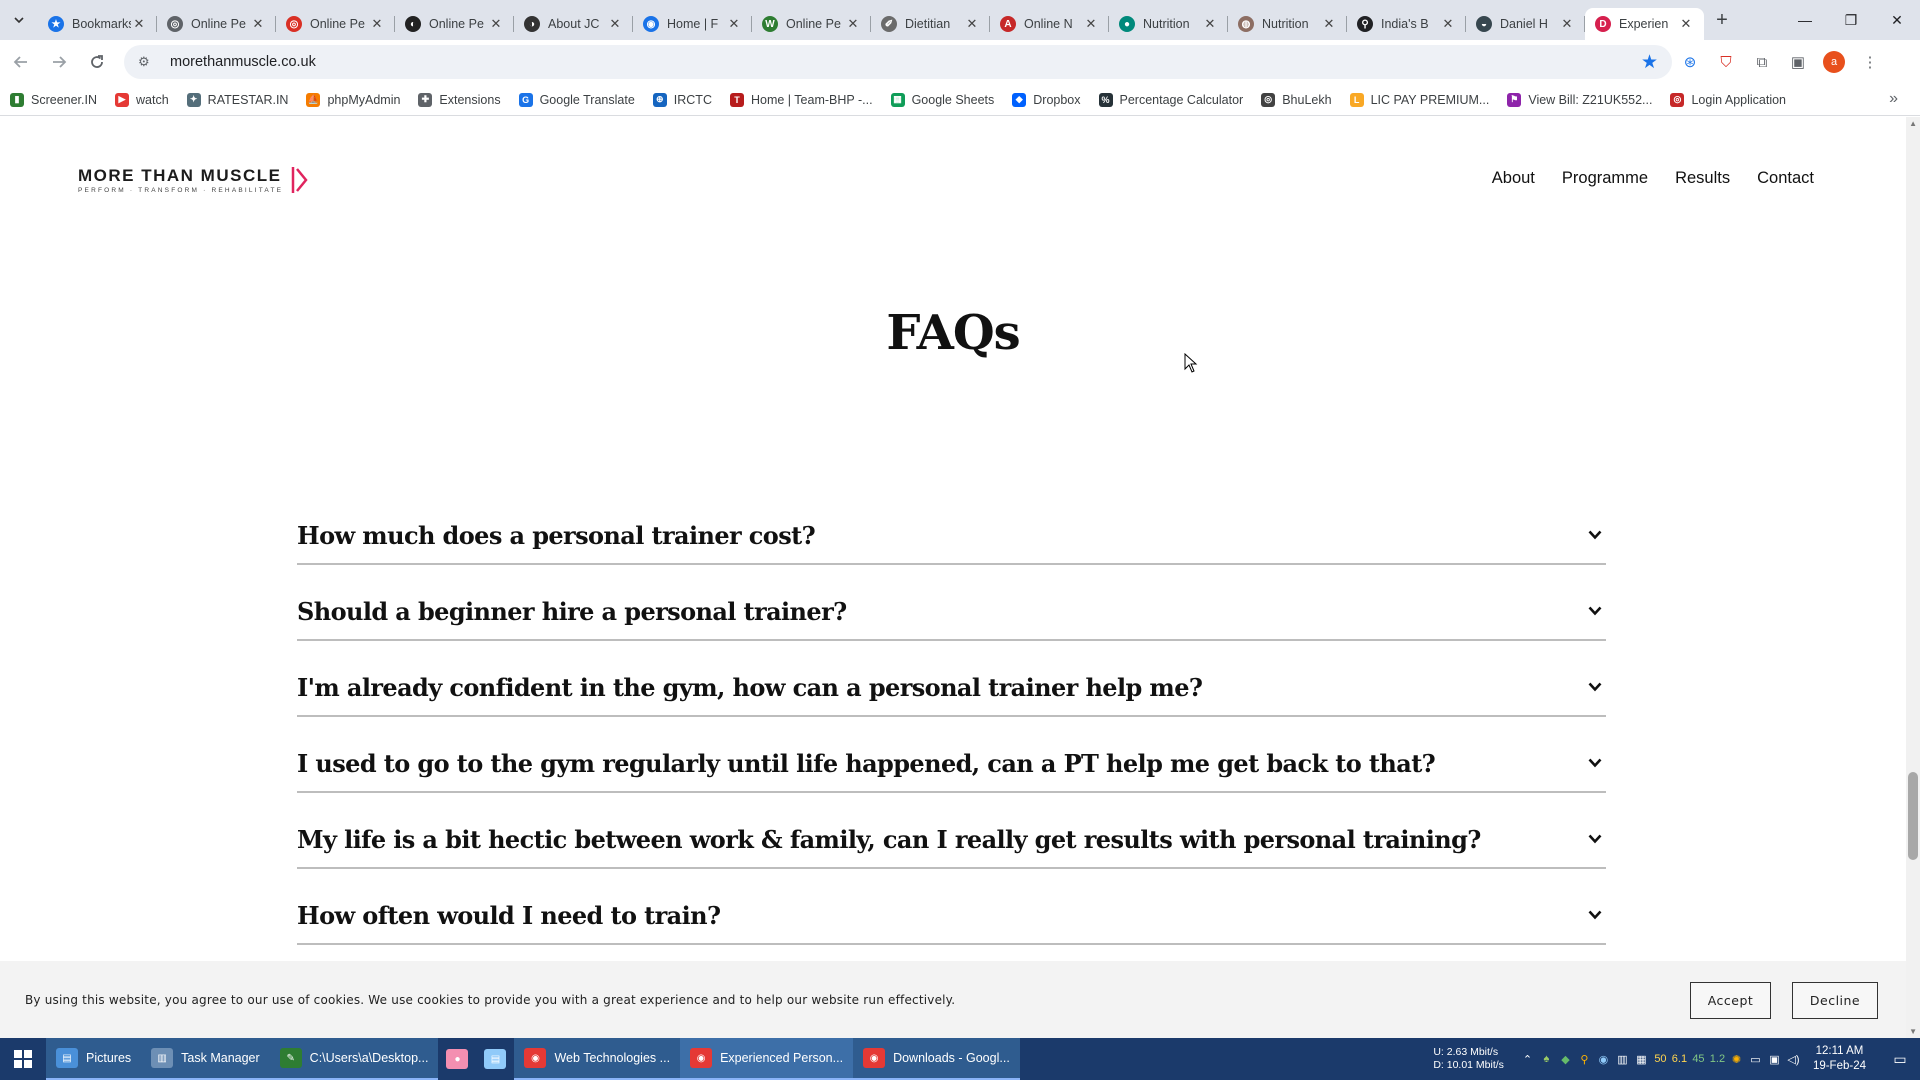  What do you see at coordinates (1728, 99) in the screenshot?
I see `bookmark-item: ◎ Login Application` at bounding box center [1728, 99].